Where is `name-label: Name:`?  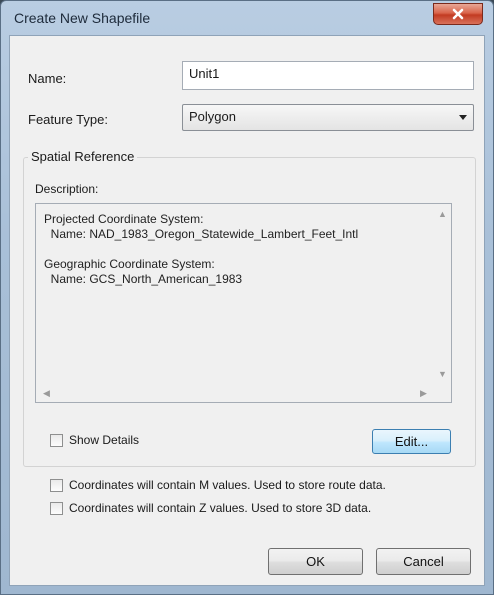
name-label: Name: is located at coordinates (47, 78).